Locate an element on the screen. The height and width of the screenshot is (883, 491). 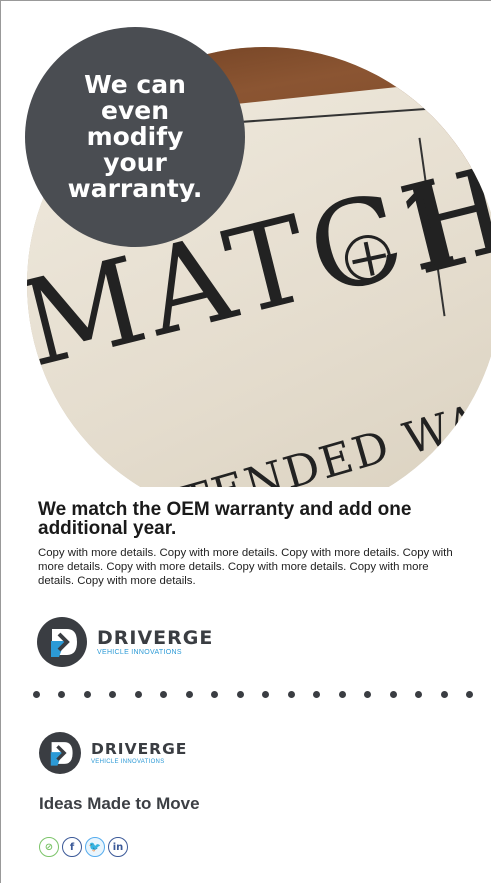
dotted-divider is located at coordinates (253, 694).